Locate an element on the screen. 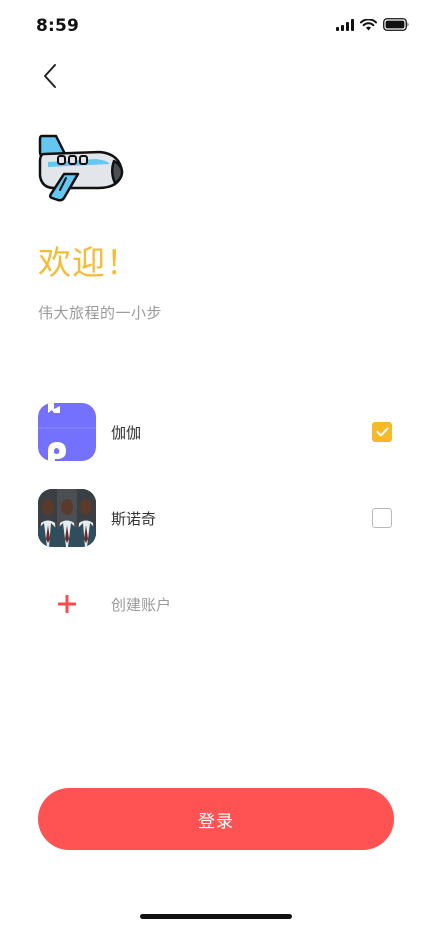 The height and width of the screenshot is (932, 430). checkmark-icon is located at coordinates (382, 432).